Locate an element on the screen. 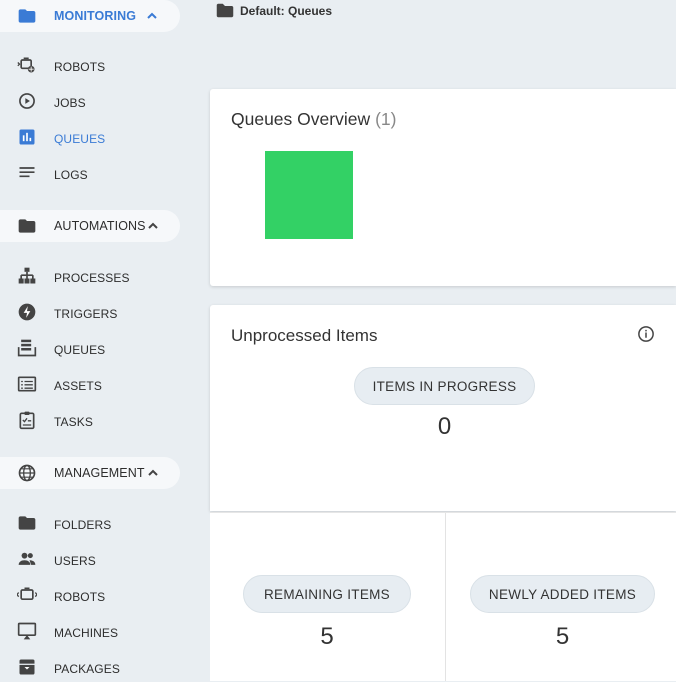 The width and height of the screenshot is (676, 682). sidebar-item-label: MACHINES is located at coordinates (86, 633).